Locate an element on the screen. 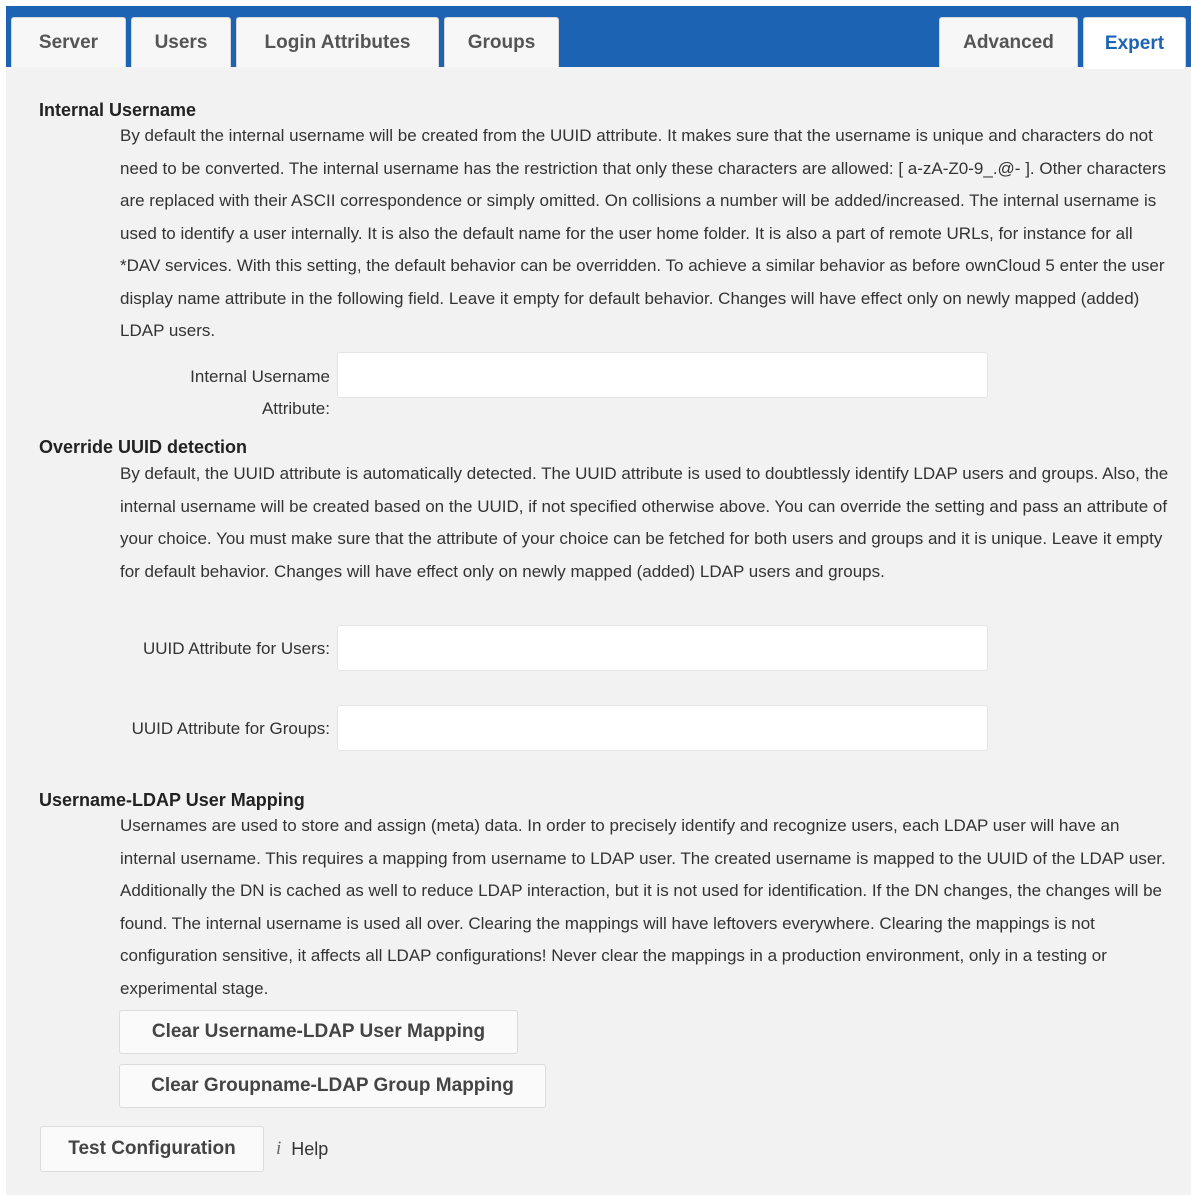 The width and height of the screenshot is (1191, 1195). clear-group-mapping-button: Clear Groupname-LDAP Group Mapping is located at coordinates (332, 1086).